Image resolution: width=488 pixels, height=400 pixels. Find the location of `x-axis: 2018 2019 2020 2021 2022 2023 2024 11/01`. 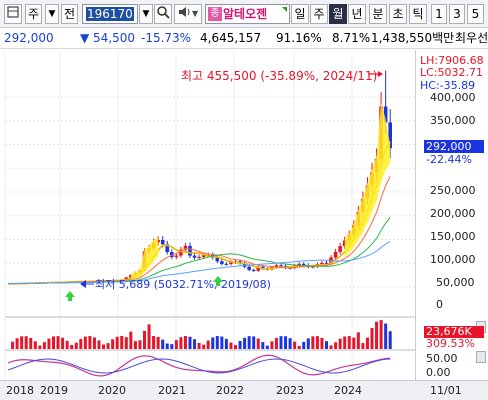

x-axis: 2018 2019 2020 2021 2022 2023 2024 11/01 is located at coordinates (244, 390).